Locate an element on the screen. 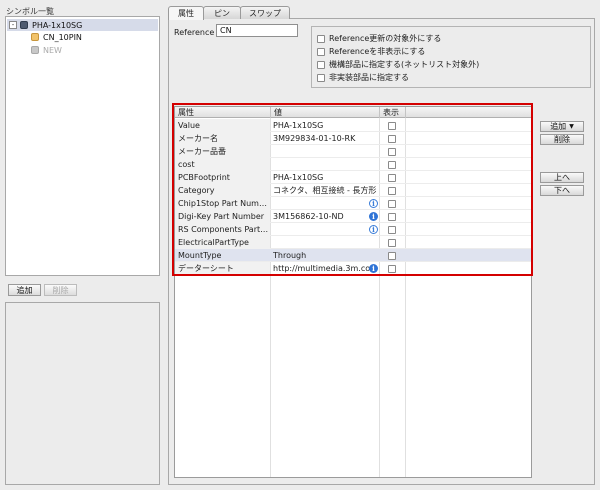 The width and height of the screenshot is (600, 490). table-row: メーカー名 3M929834-01-10-RK is located at coordinates (353, 138).